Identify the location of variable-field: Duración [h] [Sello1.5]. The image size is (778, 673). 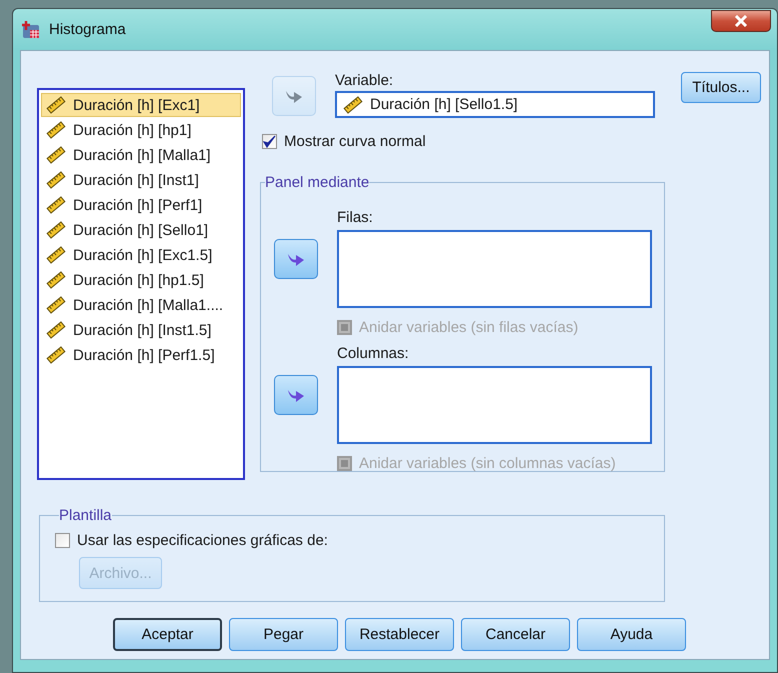
(495, 104).